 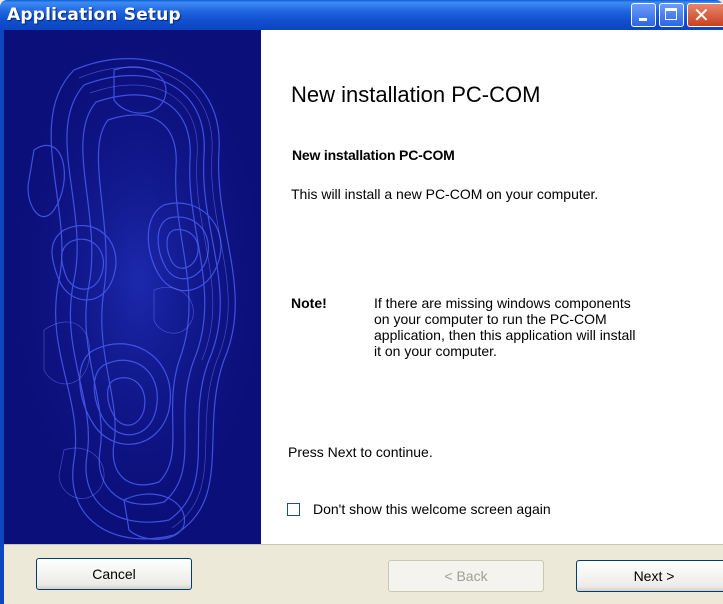 What do you see at coordinates (361, 15) in the screenshot?
I see `title-bar: Application Setup ✕` at bounding box center [361, 15].